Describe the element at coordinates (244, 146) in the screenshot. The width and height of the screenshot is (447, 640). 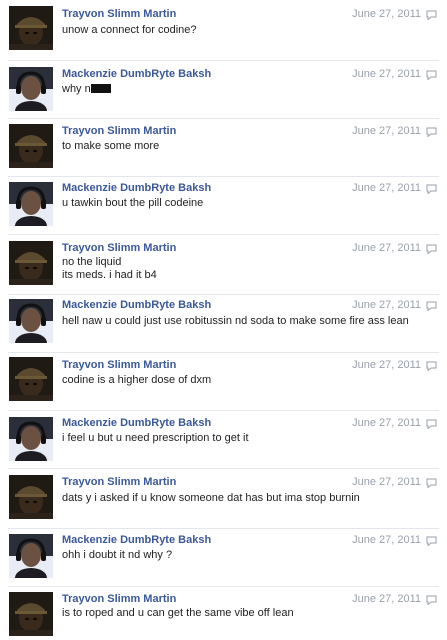
I see `message-text: to make some more` at that location.